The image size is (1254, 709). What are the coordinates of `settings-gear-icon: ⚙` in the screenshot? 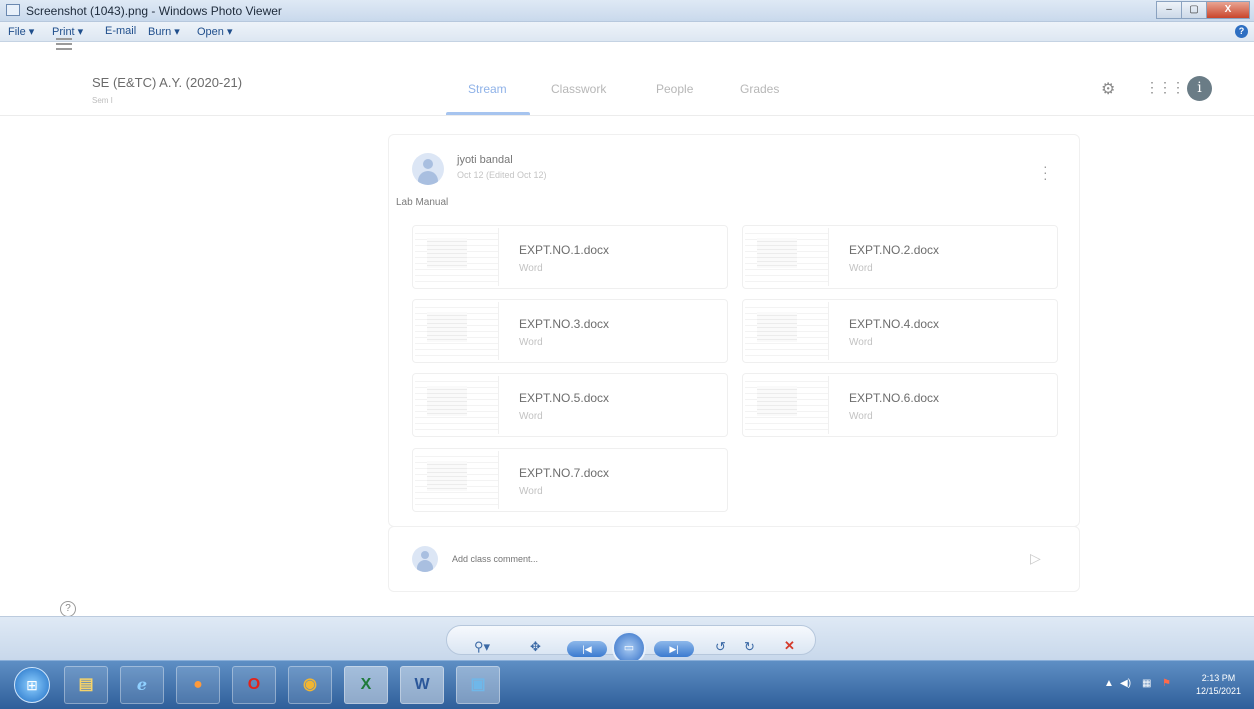 It's located at (1108, 89).